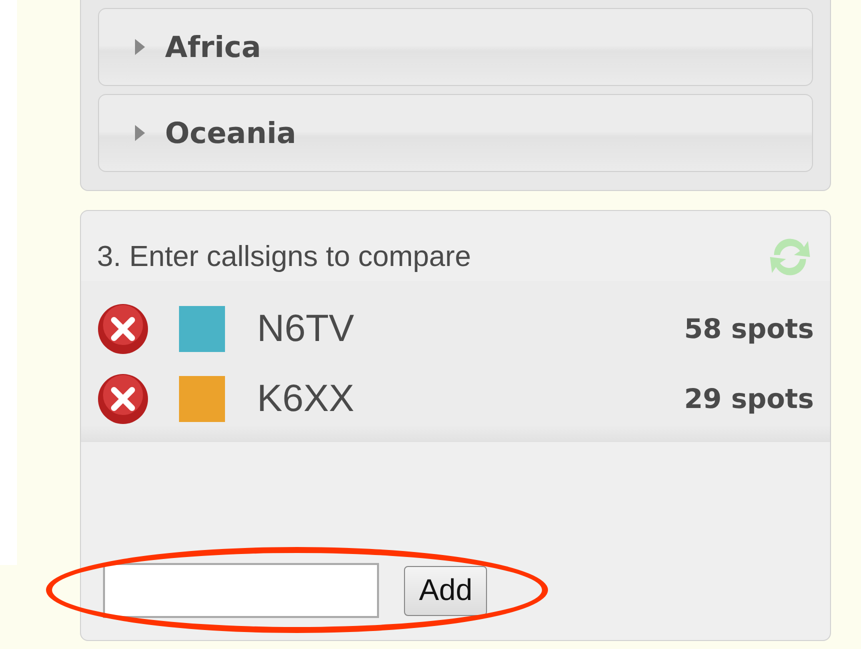 Image resolution: width=861 pixels, height=649 pixels. I want to click on callsign-input, so click(241, 590).